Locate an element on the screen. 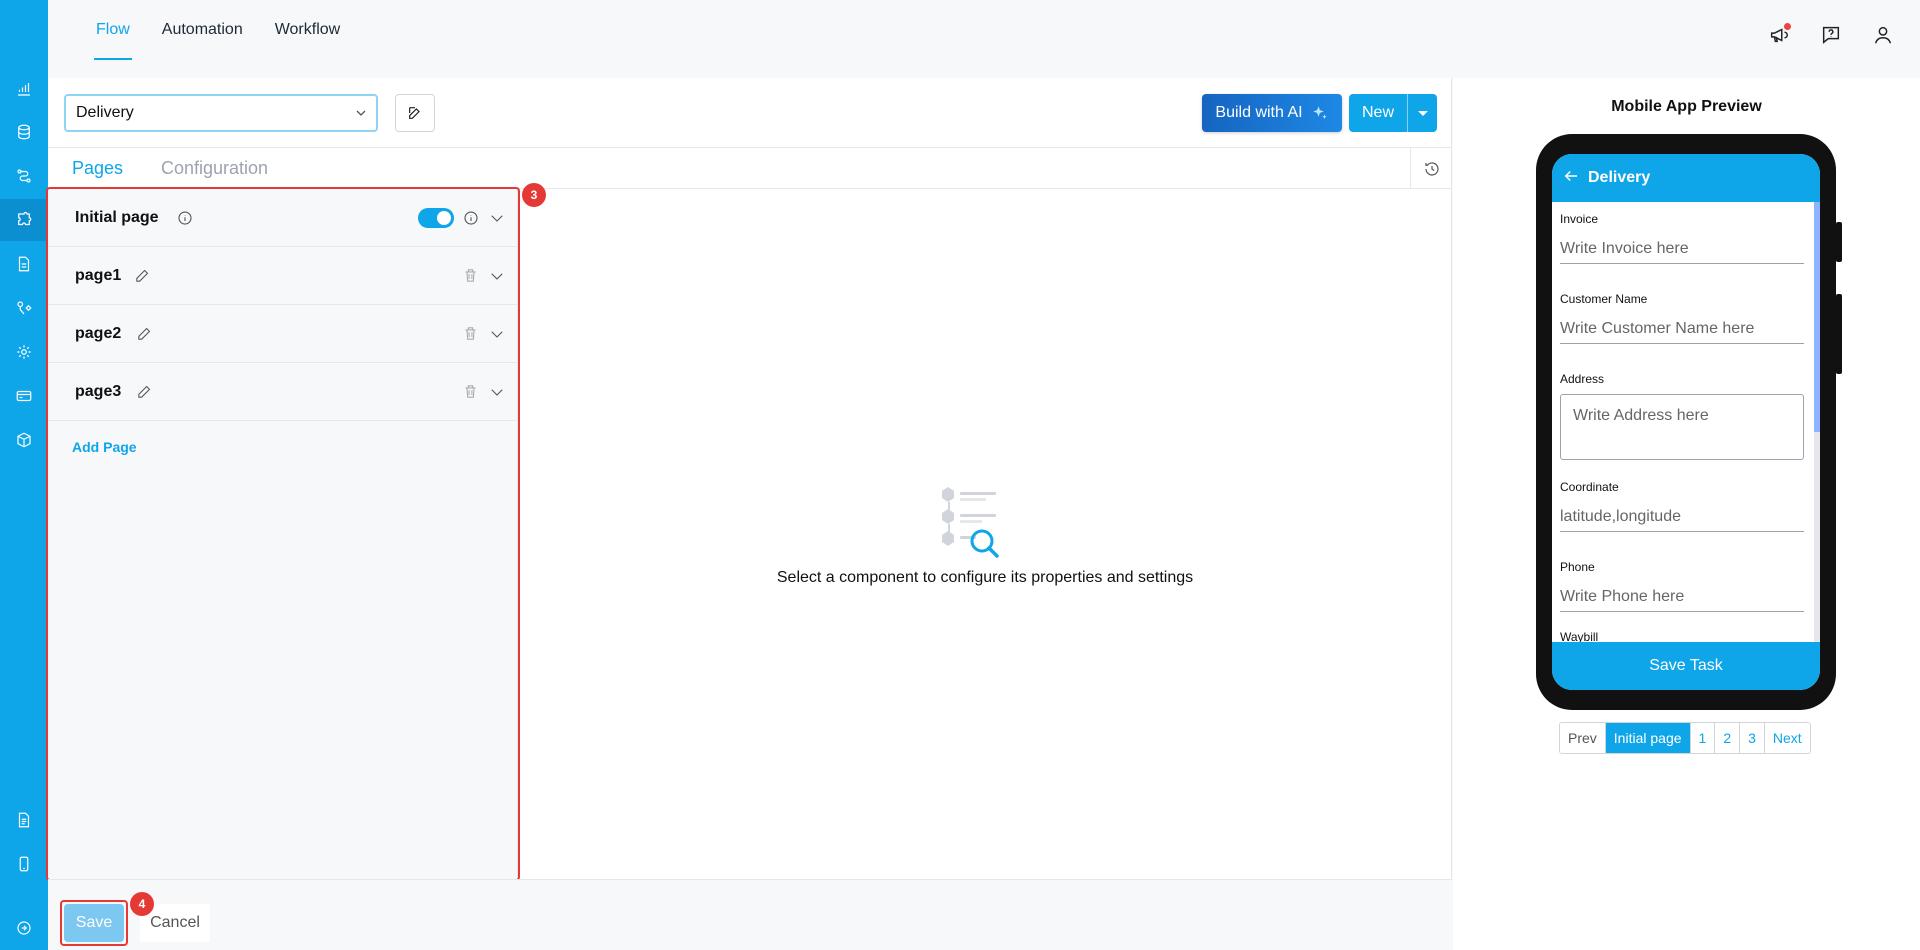  history-icon is located at coordinates (1431, 168).